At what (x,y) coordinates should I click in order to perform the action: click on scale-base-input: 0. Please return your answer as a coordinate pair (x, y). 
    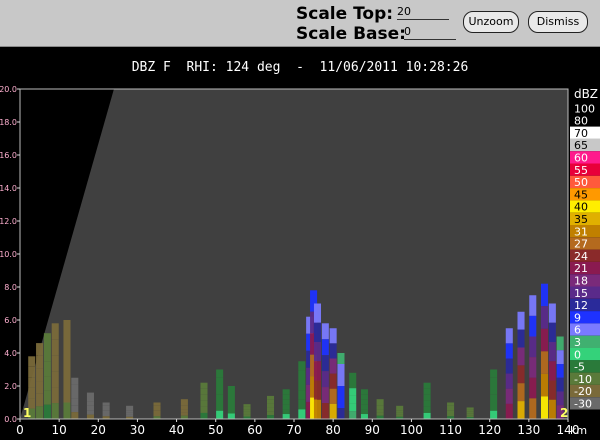
    Looking at the image, I should click on (430, 32).